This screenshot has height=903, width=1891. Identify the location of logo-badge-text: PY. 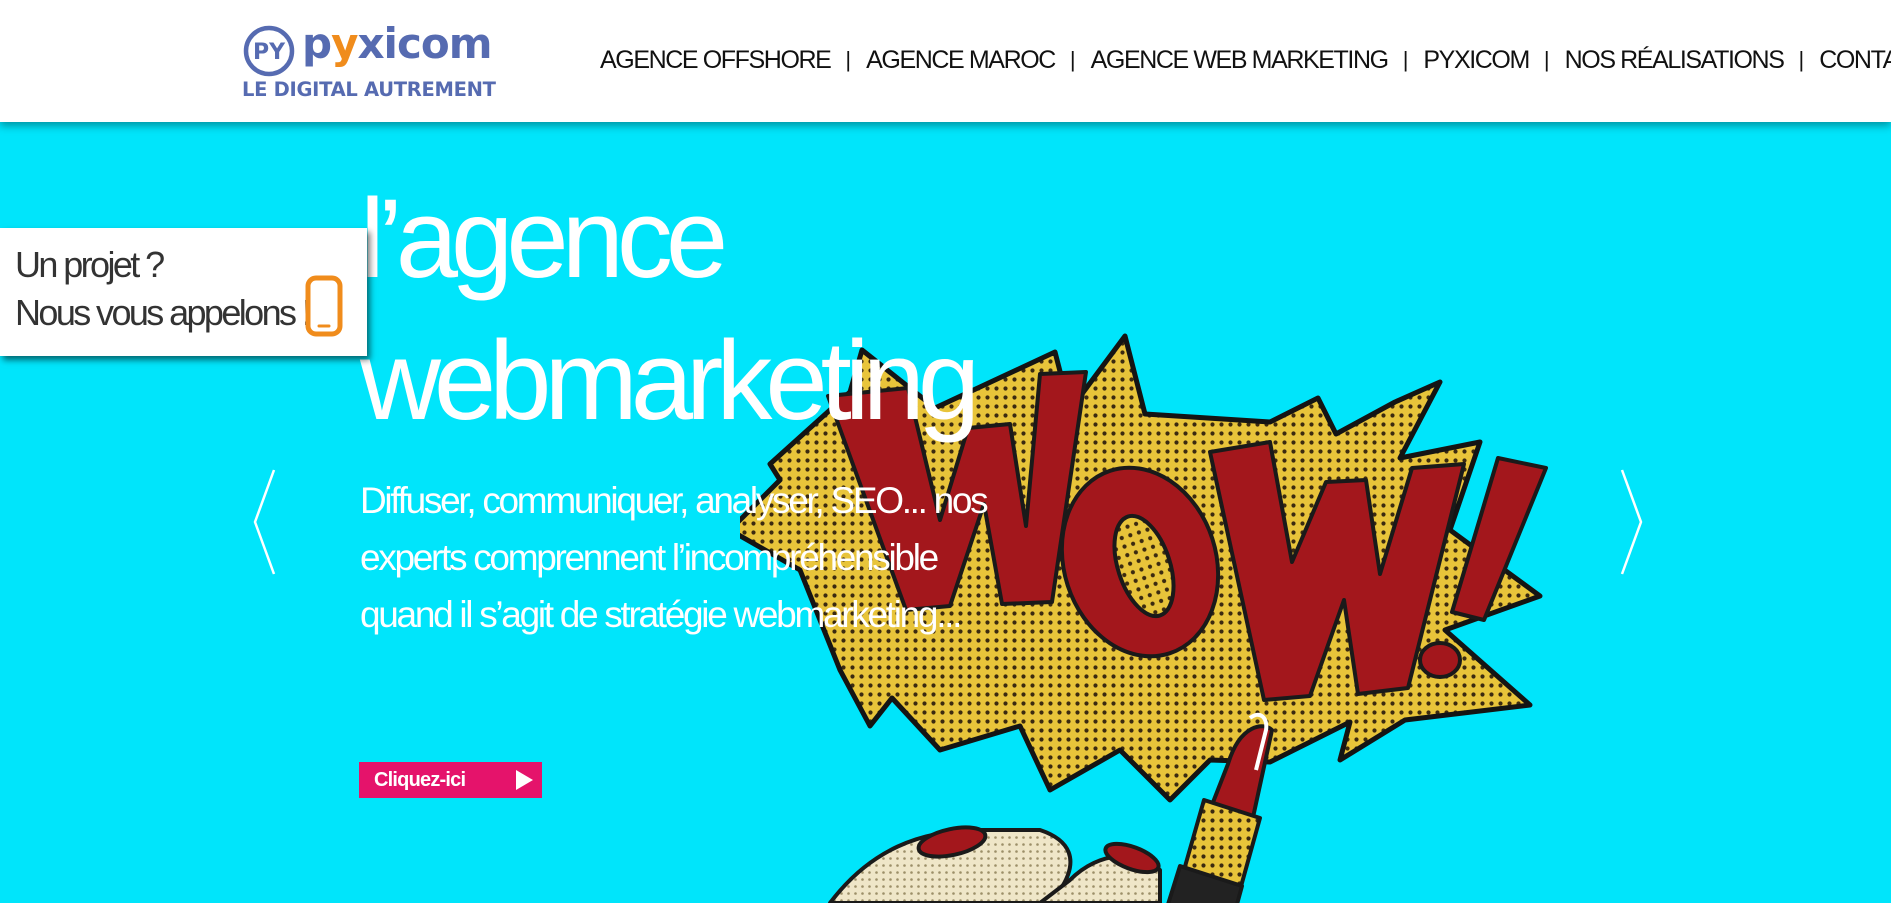
(269, 52).